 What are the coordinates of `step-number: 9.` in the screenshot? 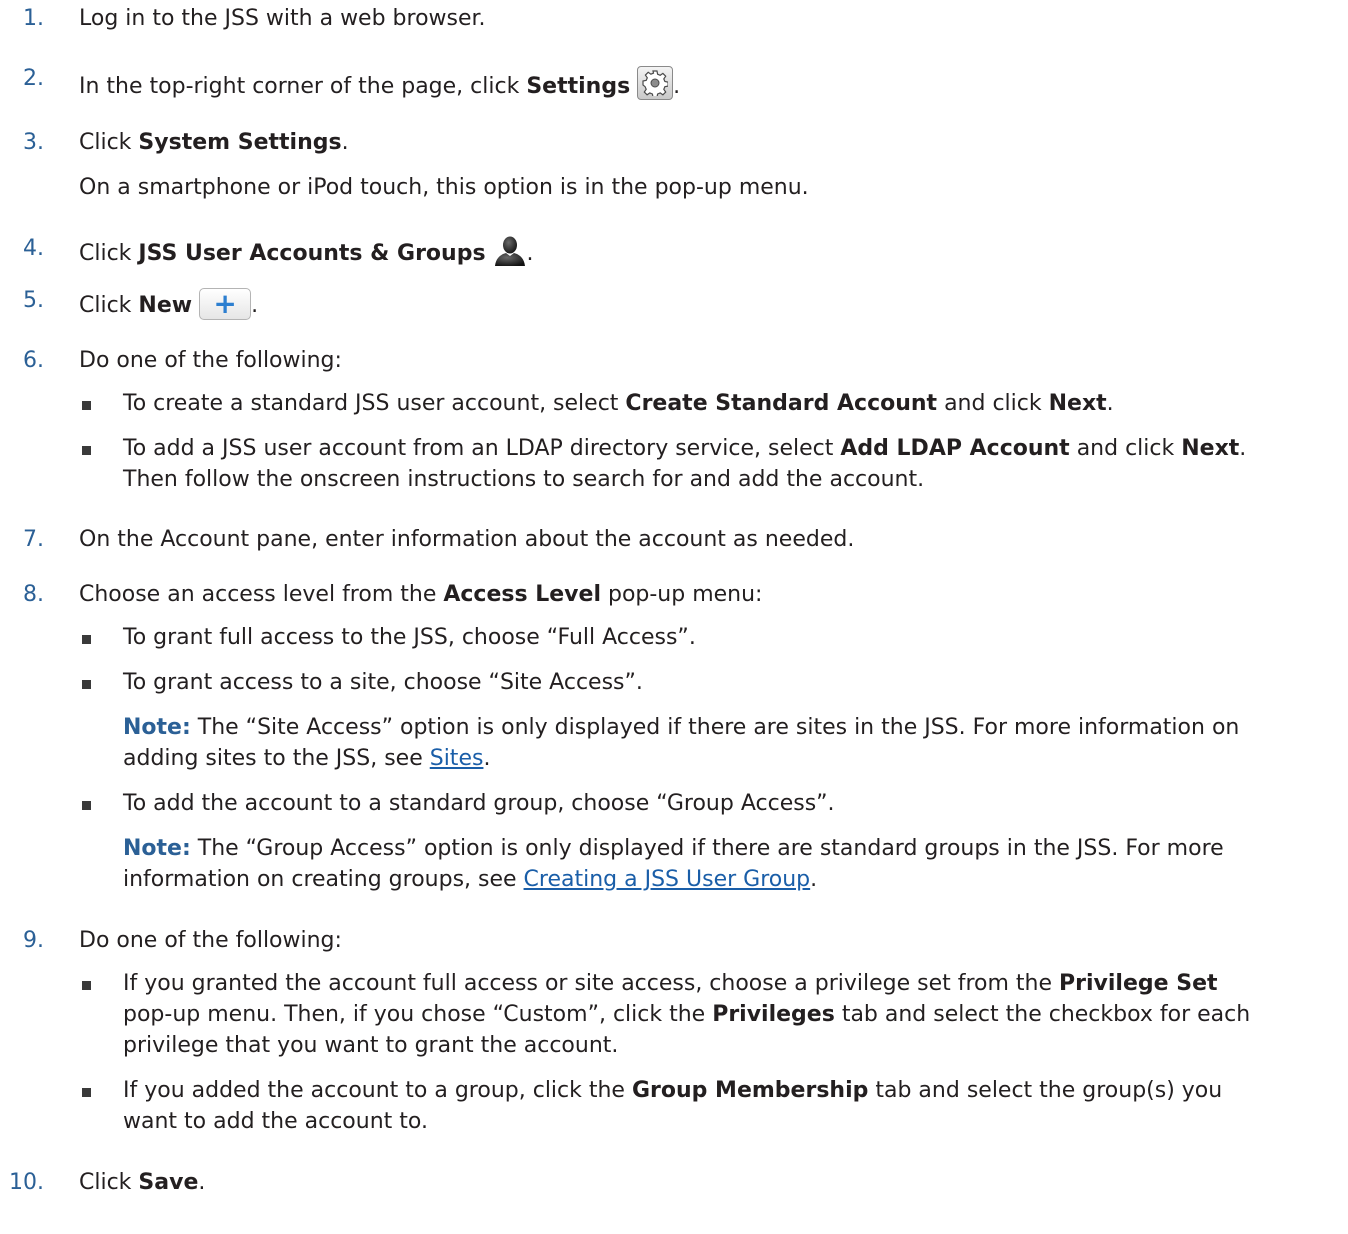 It's located at (33, 940).